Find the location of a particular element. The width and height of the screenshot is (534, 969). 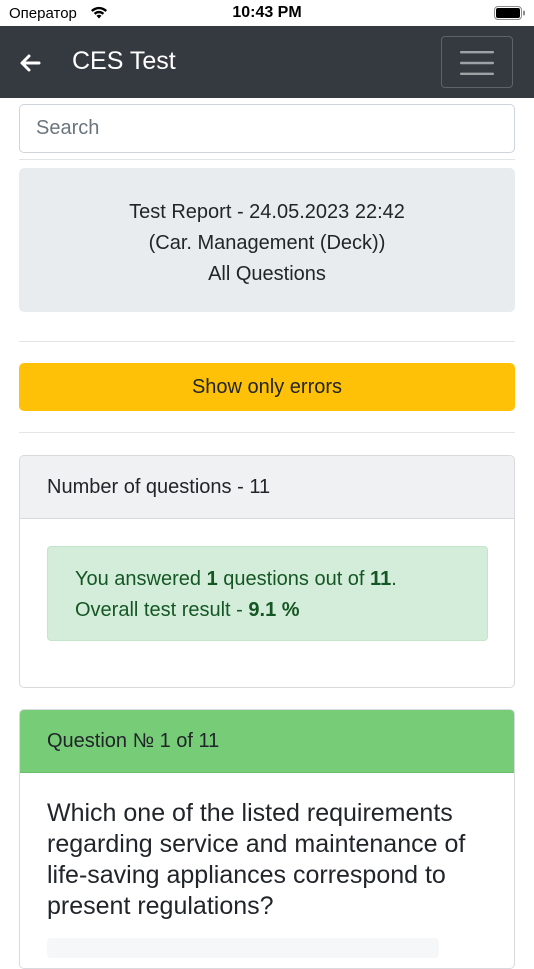

battery-icon is located at coordinates (509, 13).